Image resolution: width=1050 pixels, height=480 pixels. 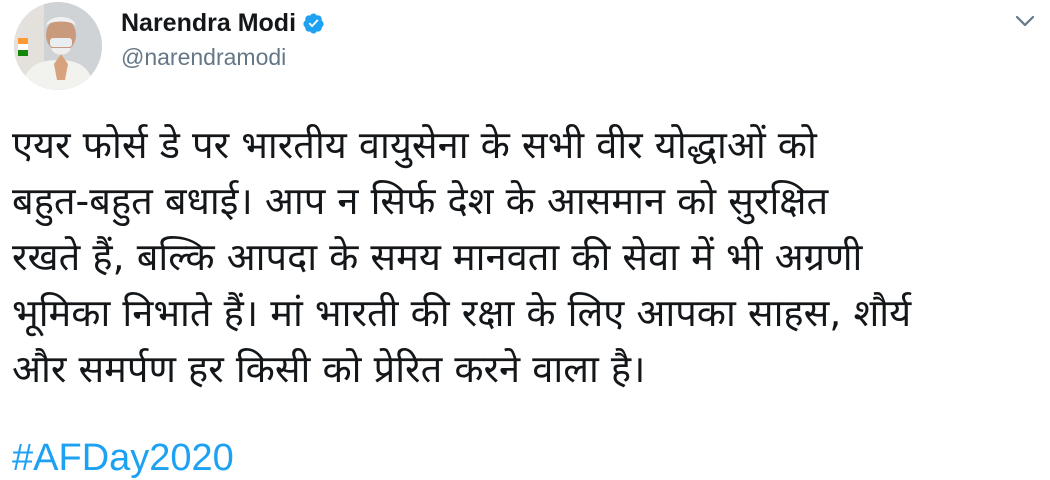 I want to click on chevron-down-icon, so click(x=1025, y=21).